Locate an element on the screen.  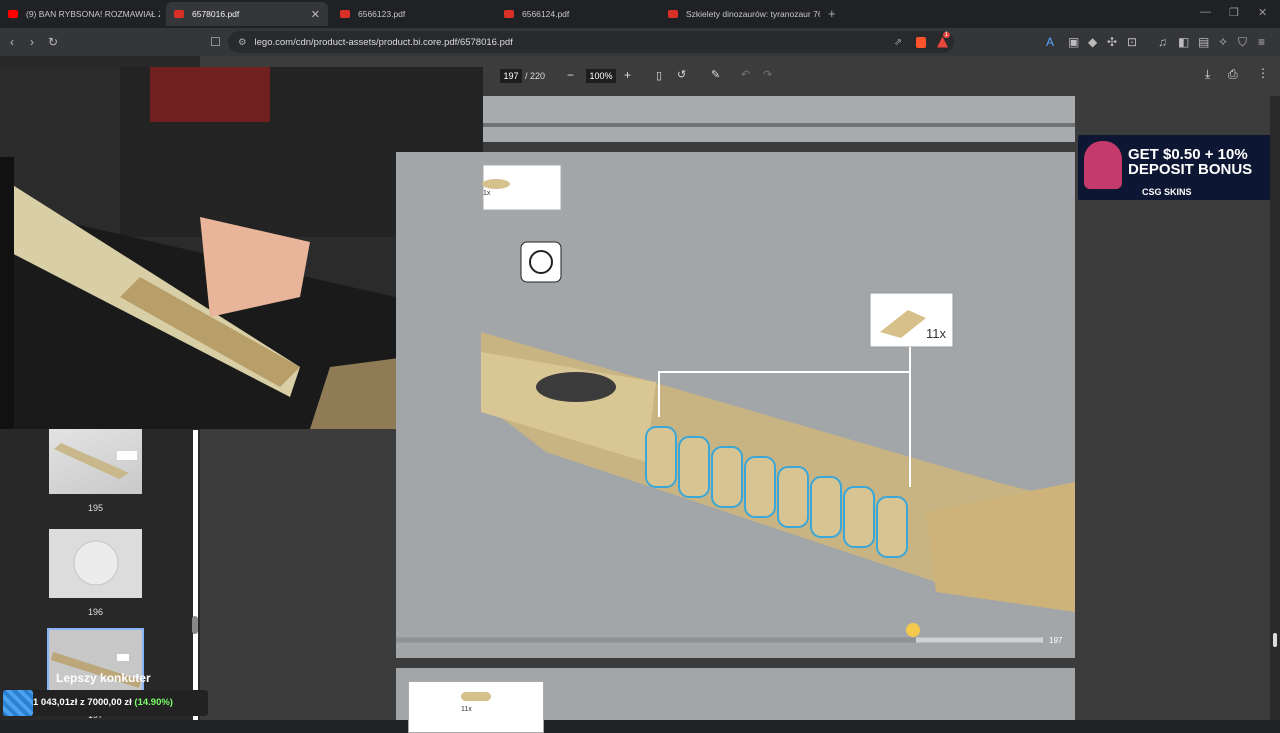
close-window-icon: ✕ is located at coordinates (1262, 12).